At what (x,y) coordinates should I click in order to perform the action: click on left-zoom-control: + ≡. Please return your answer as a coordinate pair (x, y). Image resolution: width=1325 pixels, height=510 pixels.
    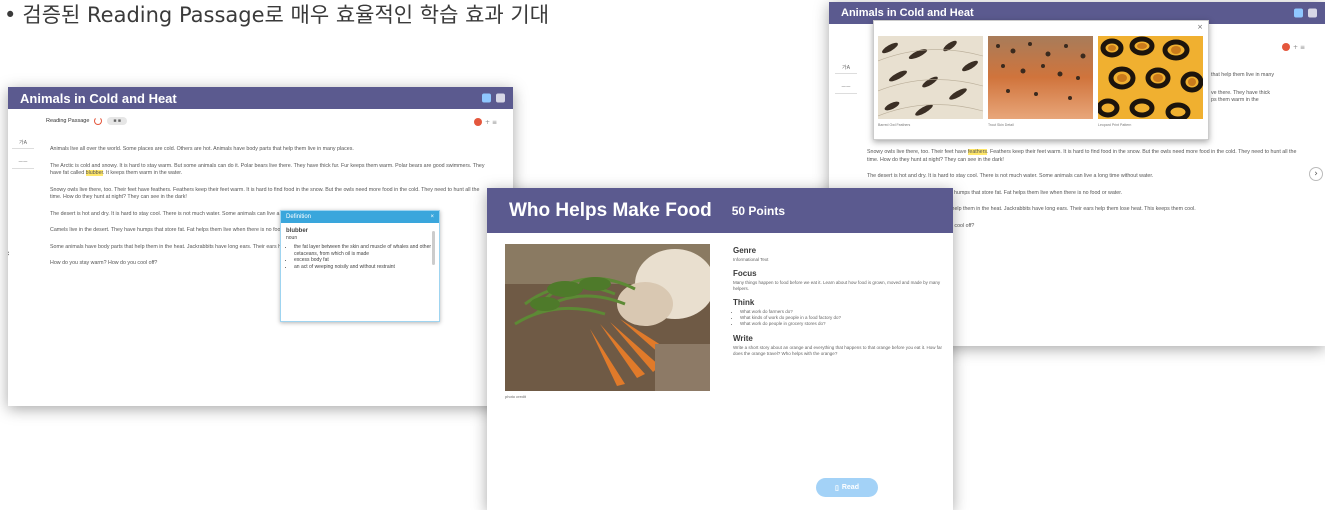
    Looking at the image, I should click on (485, 122).